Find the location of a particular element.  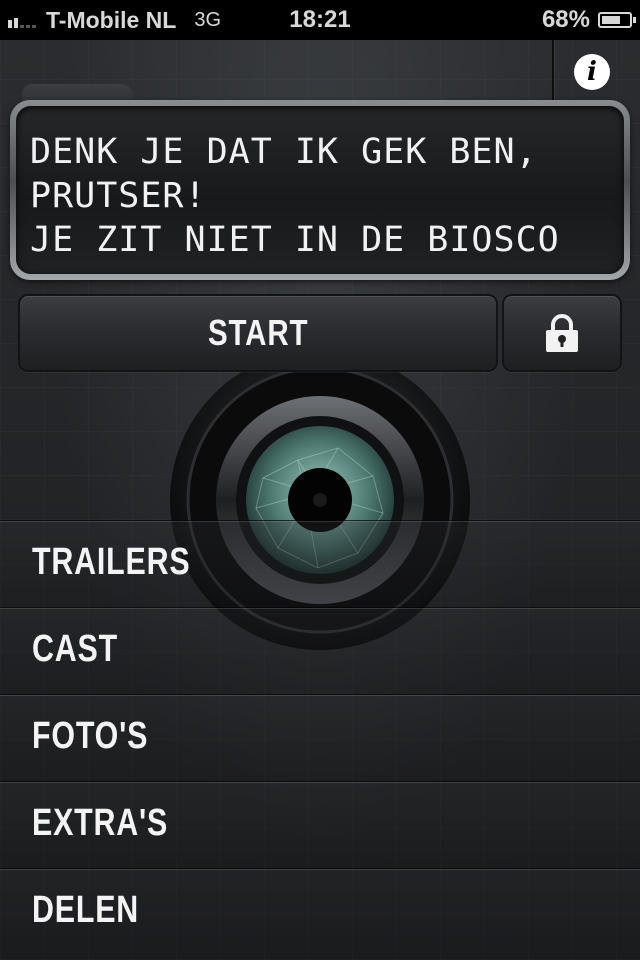

battery-percentage: 68% is located at coordinates (565, 19).